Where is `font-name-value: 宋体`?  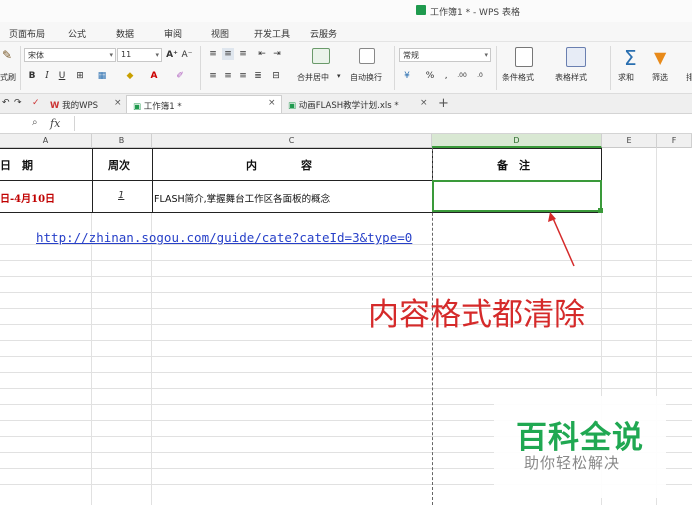 font-name-value: 宋体 is located at coordinates (36, 55).